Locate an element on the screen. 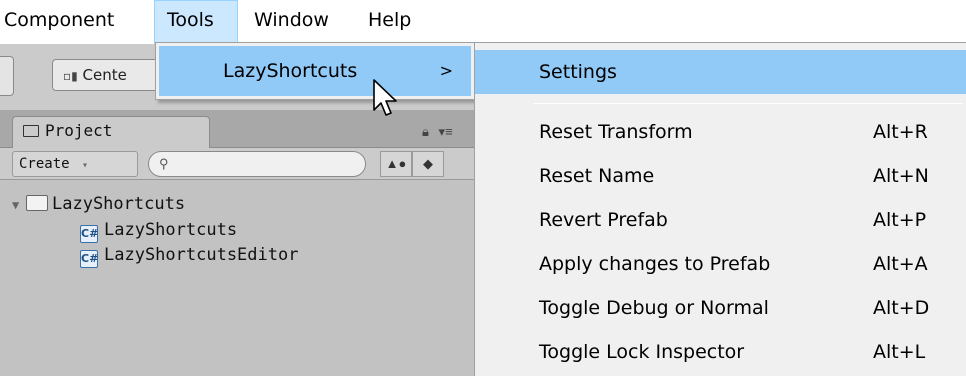 Image resolution: width=966 pixels, height=376 pixels. expand-arrow-icon: ▼ is located at coordinates (19, 205).